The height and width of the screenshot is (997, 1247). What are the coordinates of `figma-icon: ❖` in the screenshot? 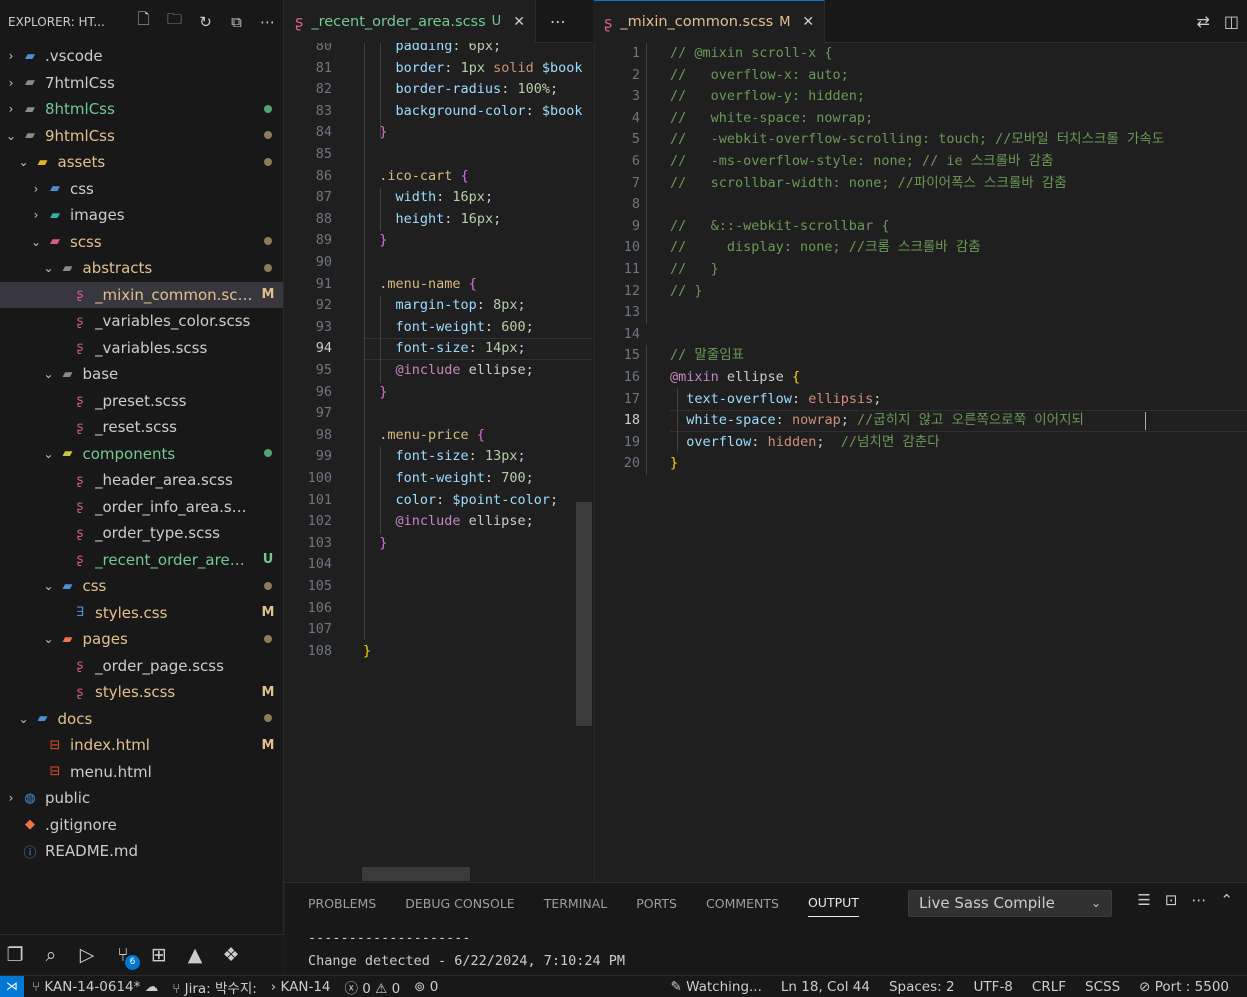 It's located at (231, 955).